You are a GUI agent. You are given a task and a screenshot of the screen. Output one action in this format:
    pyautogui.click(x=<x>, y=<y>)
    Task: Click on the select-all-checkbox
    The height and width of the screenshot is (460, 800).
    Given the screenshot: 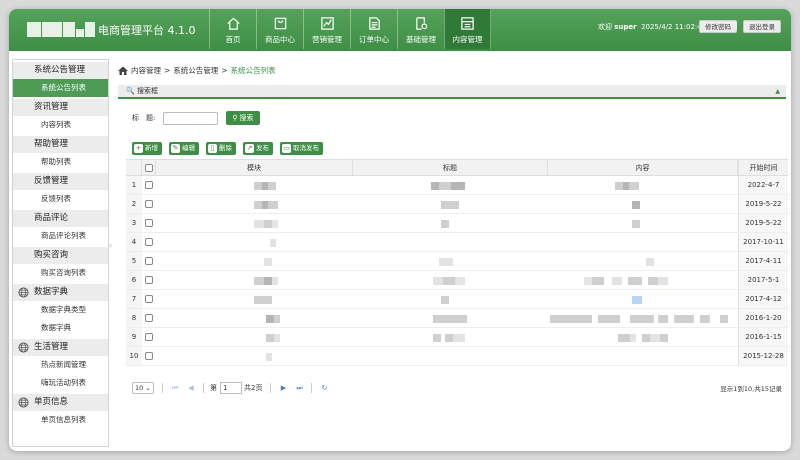 What is the action you would take?
    pyautogui.click(x=148, y=167)
    